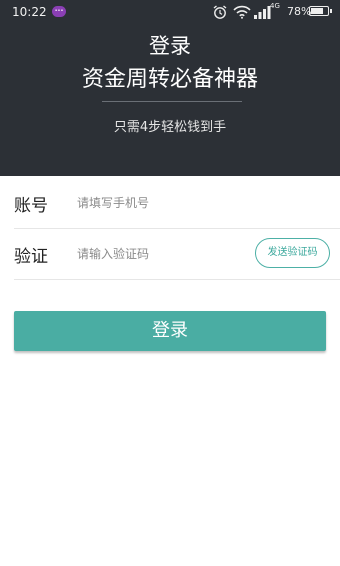  I want to click on header-divider, so click(172, 101).